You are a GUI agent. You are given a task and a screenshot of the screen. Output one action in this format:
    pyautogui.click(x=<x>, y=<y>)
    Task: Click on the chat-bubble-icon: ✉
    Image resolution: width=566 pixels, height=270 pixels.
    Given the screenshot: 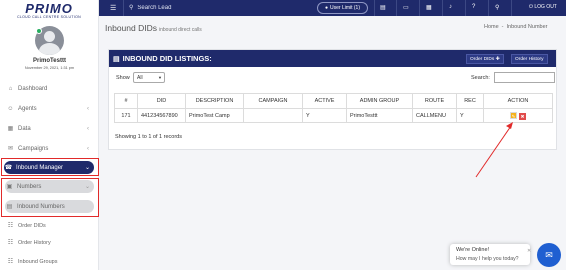 What is the action you would take?
    pyautogui.click(x=549, y=254)
    